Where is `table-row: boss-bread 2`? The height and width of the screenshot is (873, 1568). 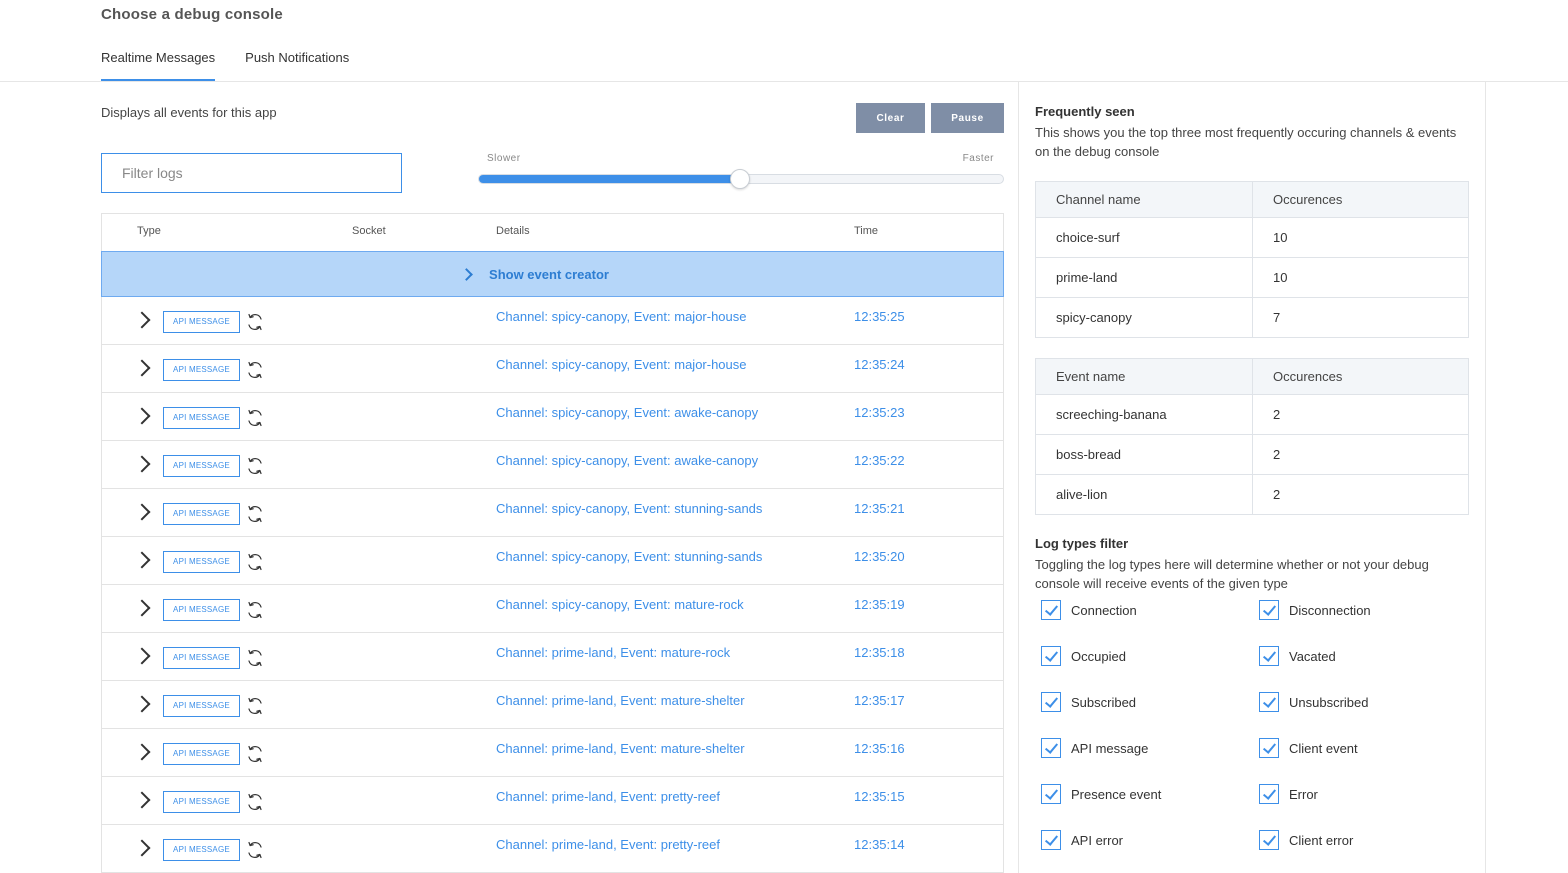
table-row: boss-bread 2 is located at coordinates (1252, 454).